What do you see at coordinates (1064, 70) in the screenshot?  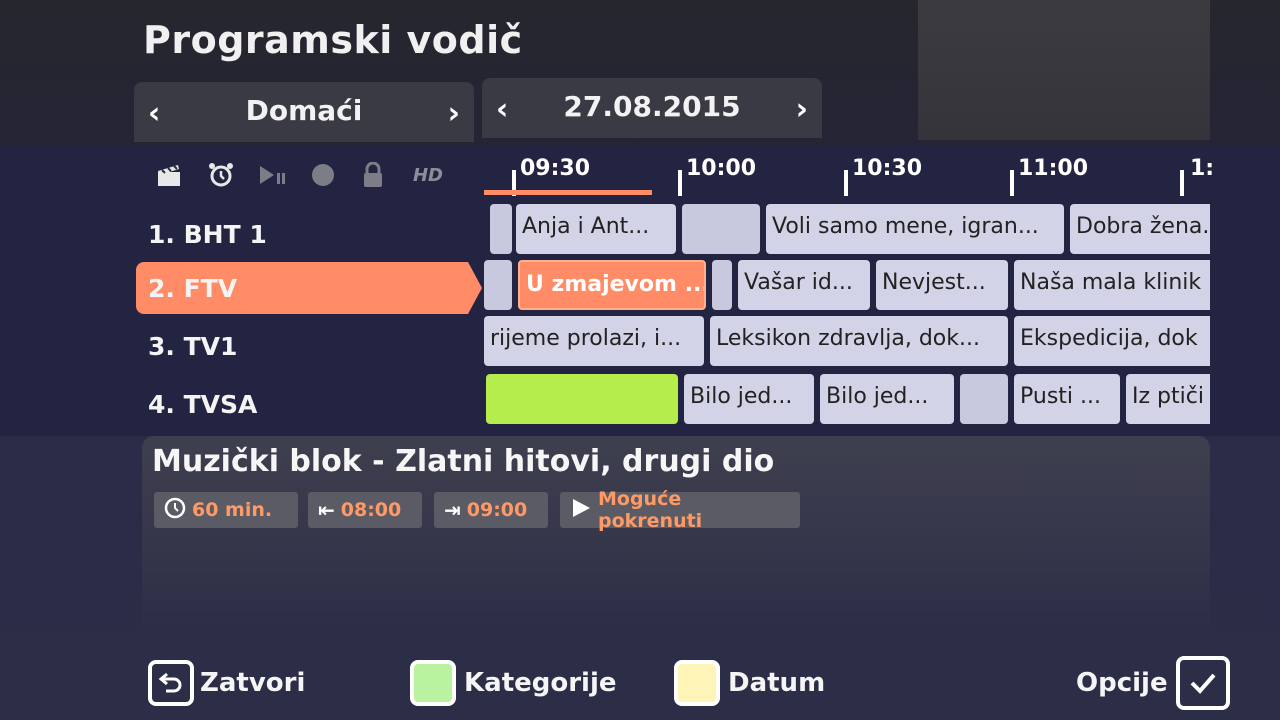 I see `background-panel` at bounding box center [1064, 70].